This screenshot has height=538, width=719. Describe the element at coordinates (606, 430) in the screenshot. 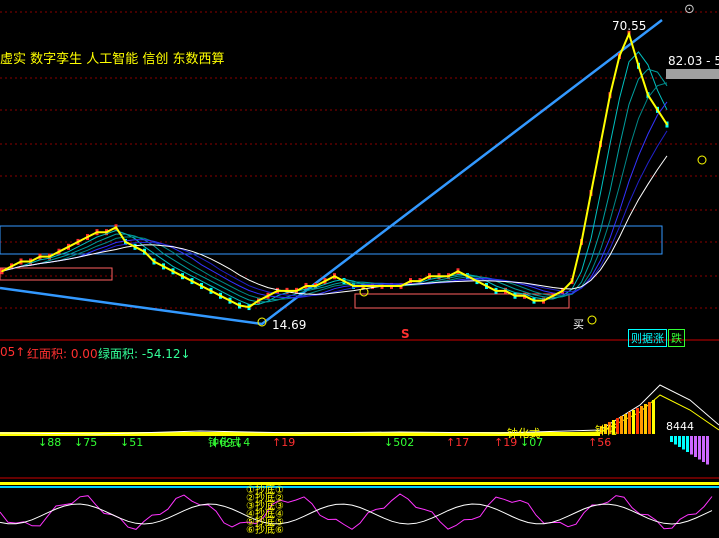

I see `indicator-text: 钟化` at that location.